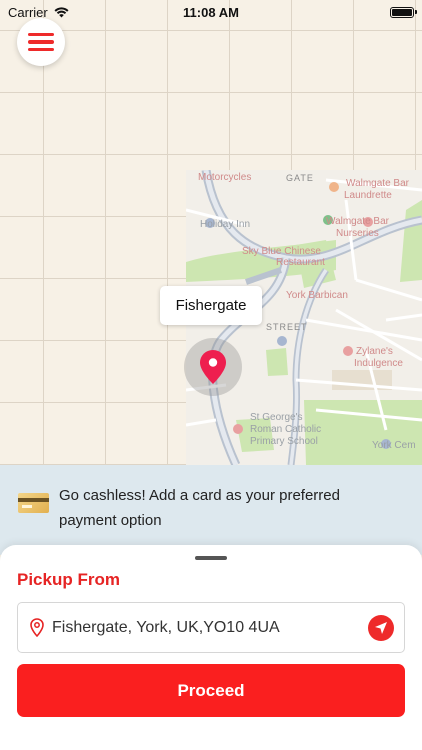 The width and height of the screenshot is (422, 750). What do you see at coordinates (286, 429) in the screenshot?
I see `map-label-school-2: Roman Catholic` at bounding box center [286, 429].